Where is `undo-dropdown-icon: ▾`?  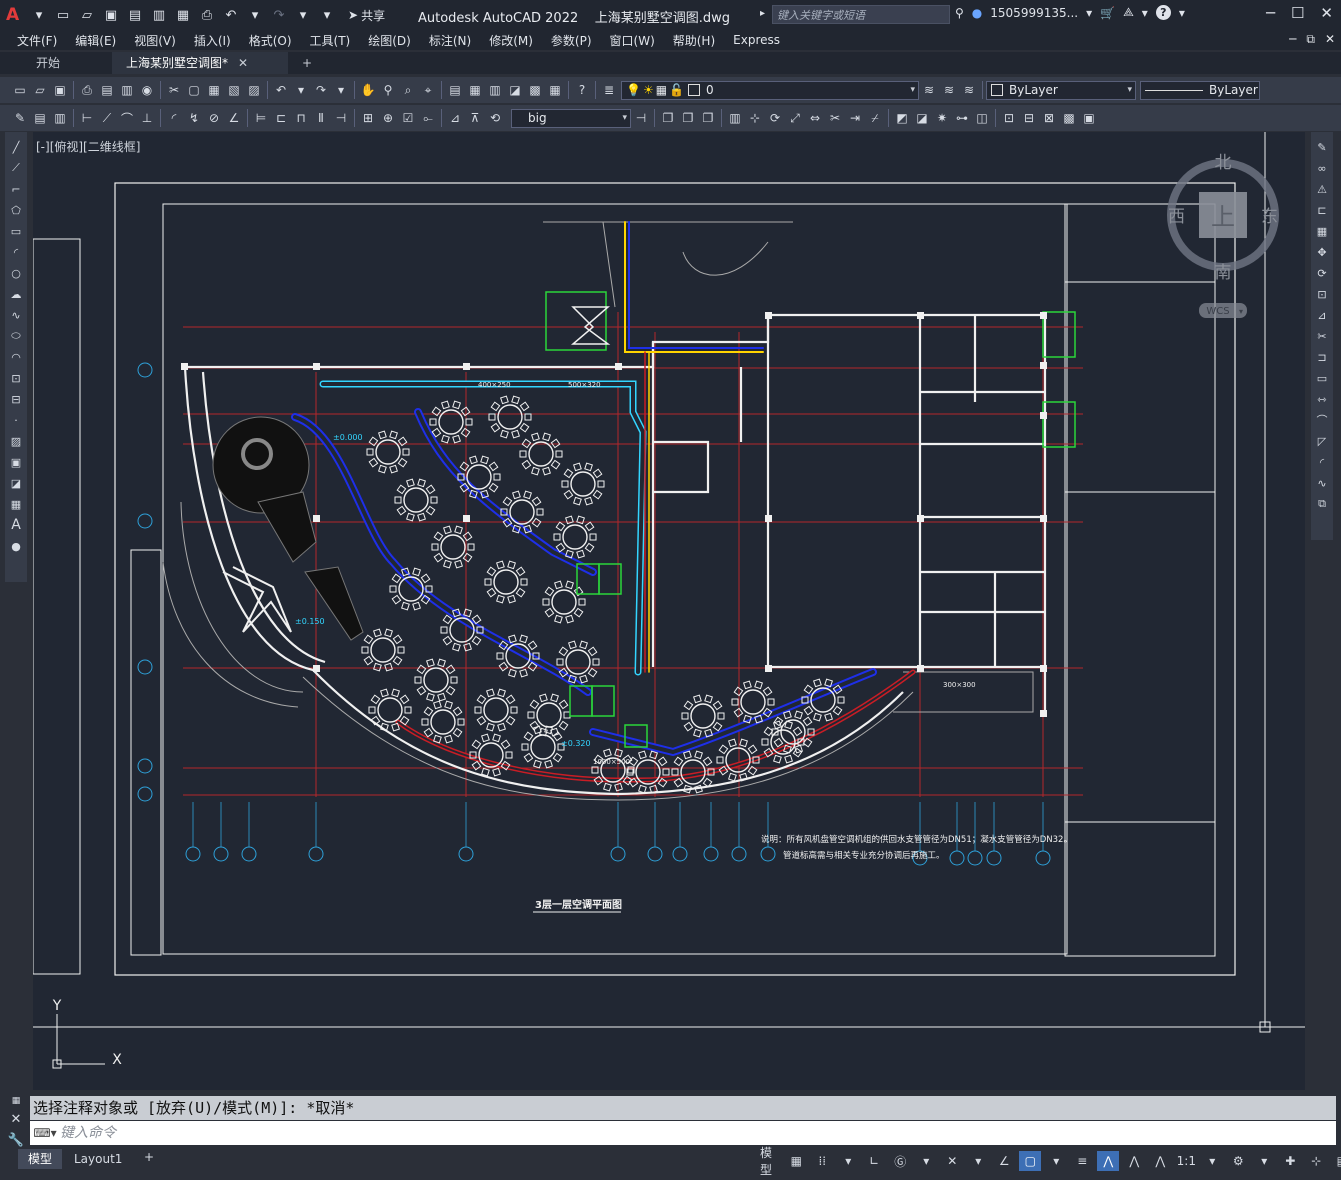 undo-dropdown-icon: ▾ is located at coordinates (255, 15).